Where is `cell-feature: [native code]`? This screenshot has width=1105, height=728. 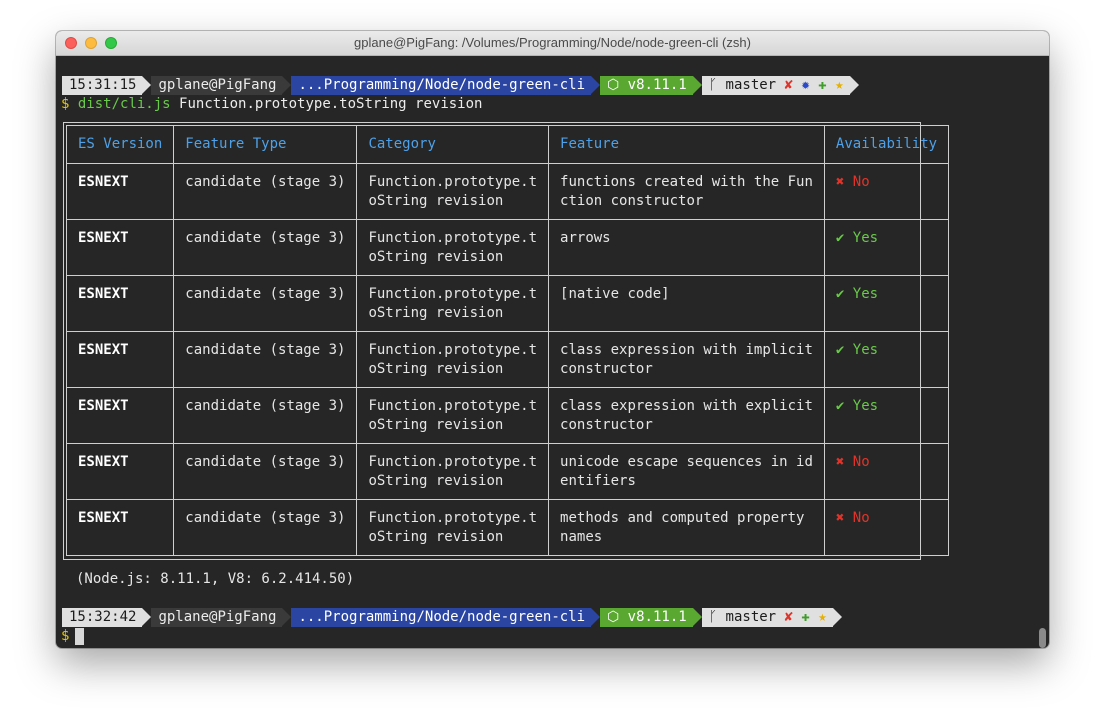
cell-feature: [native code] is located at coordinates (686, 303).